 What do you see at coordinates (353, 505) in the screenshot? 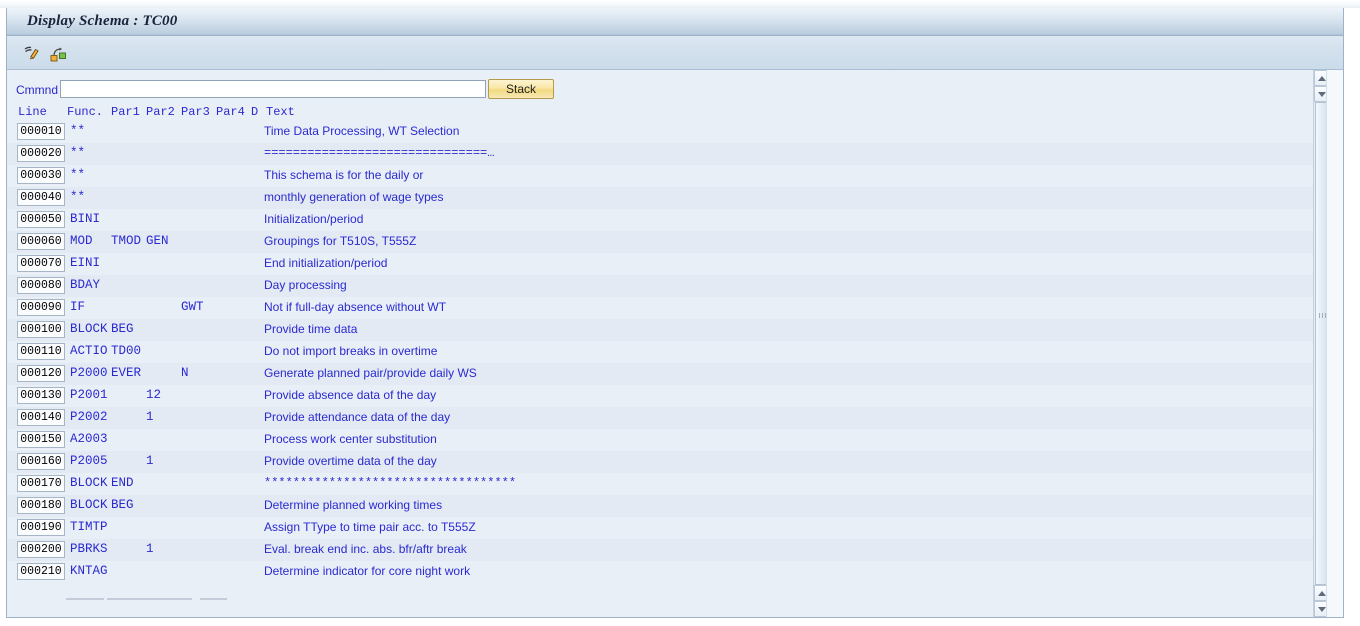
I see `cell-text: Determine planned working times` at bounding box center [353, 505].